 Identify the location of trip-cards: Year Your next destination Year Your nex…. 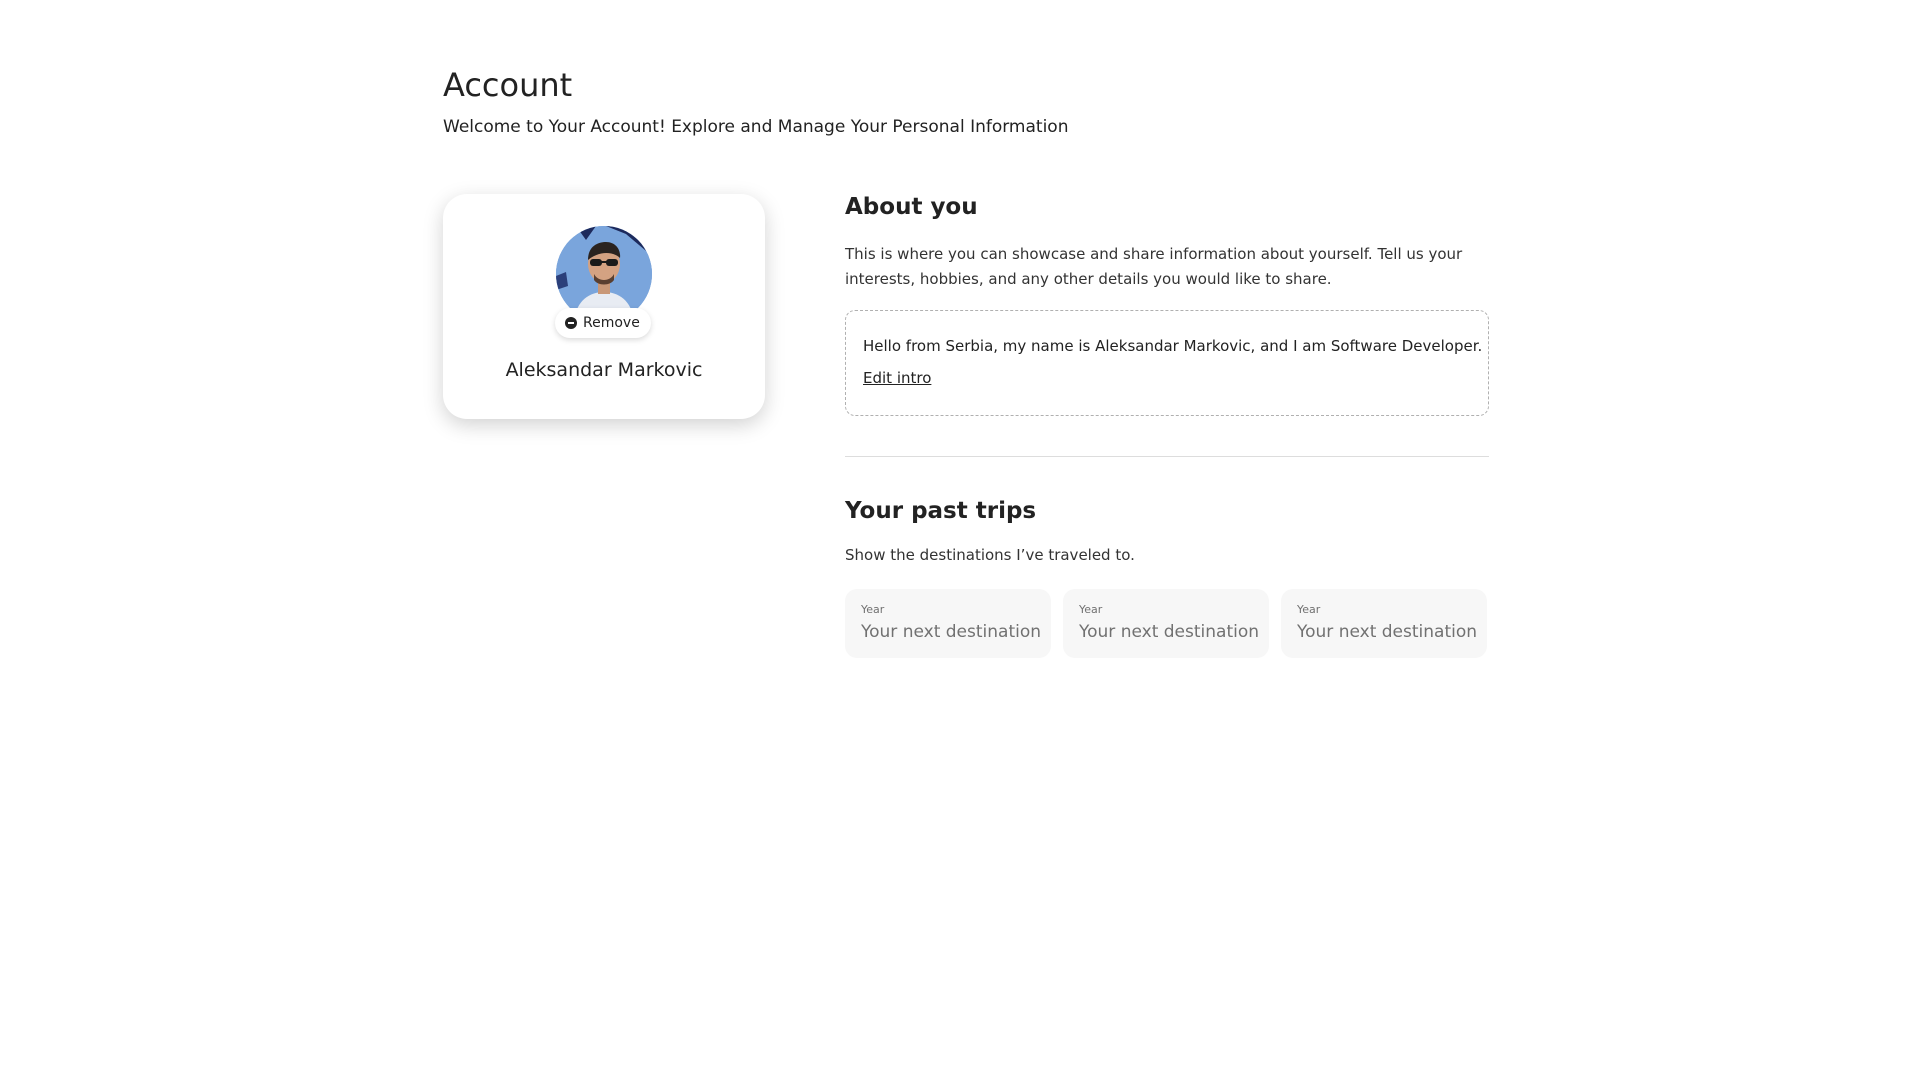
(1167, 623).